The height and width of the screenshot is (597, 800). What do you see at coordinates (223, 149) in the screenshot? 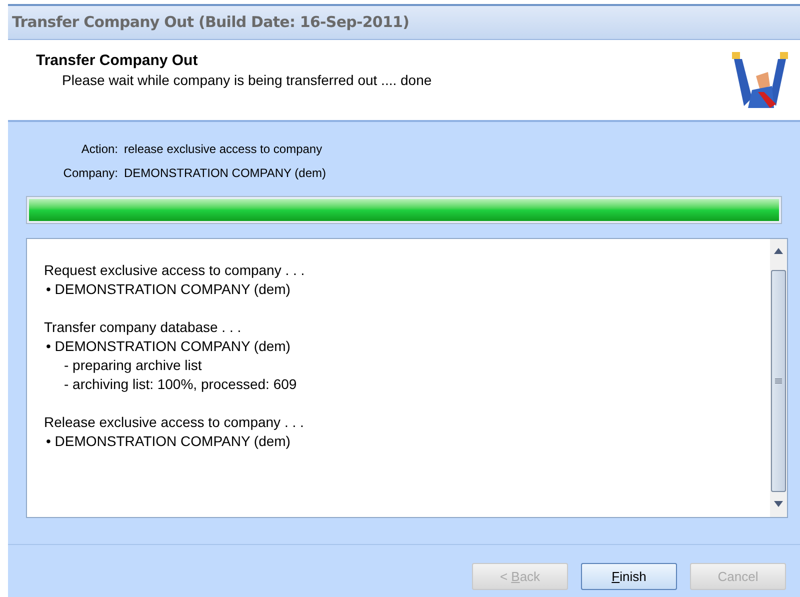
I see `field-value: release exclusive access to company` at bounding box center [223, 149].